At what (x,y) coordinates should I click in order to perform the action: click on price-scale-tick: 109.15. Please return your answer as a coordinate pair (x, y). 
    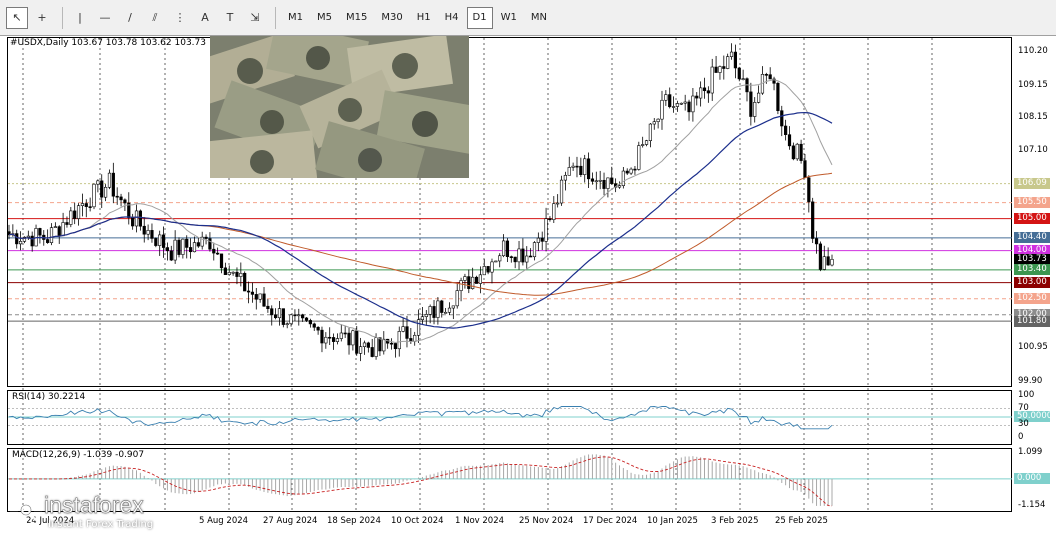
    Looking at the image, I should click on (1033, 84).